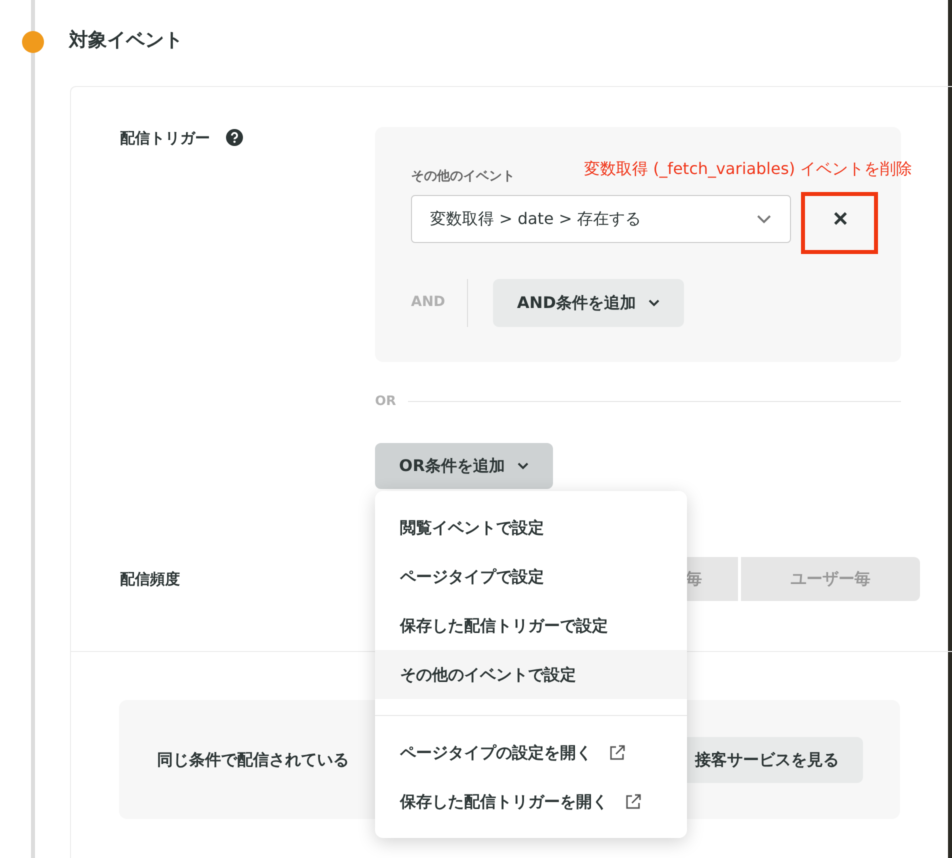 This screenshot has height=858, width=952. What do you see at coordinates (531, 527) in the screenshot?
I see `menu-item: 閲覧イベントで設定` at bounding box center [531, 527].